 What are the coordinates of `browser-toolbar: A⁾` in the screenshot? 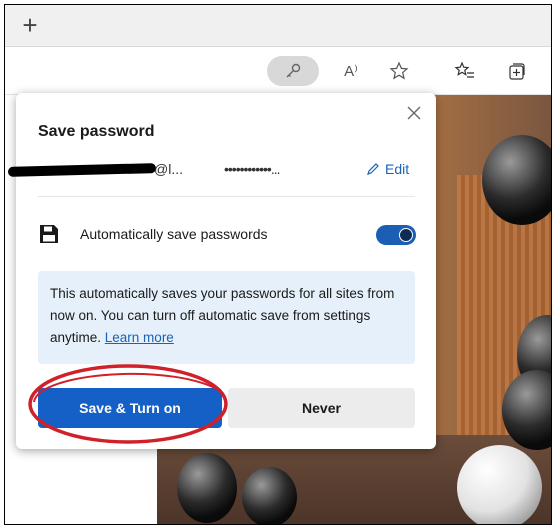 It's located at (278, 71).